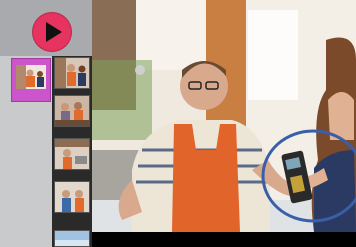 This screenshot has width=356, height=247. I want to click on play-button, so click(52, 32).